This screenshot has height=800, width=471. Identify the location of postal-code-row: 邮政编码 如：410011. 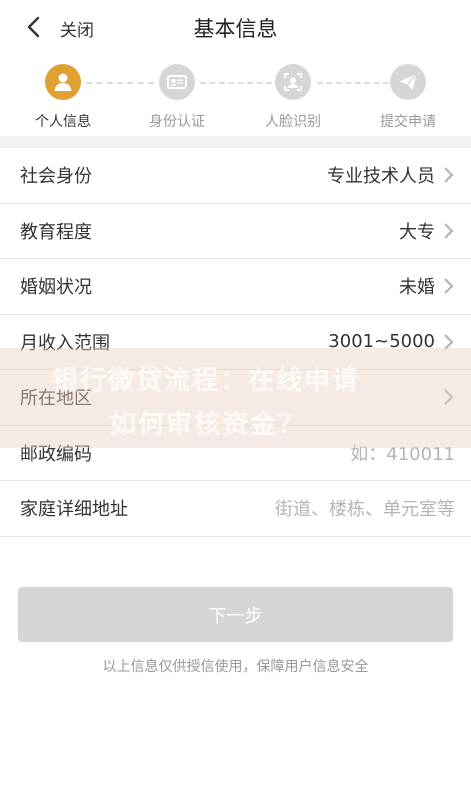
(235, 453).